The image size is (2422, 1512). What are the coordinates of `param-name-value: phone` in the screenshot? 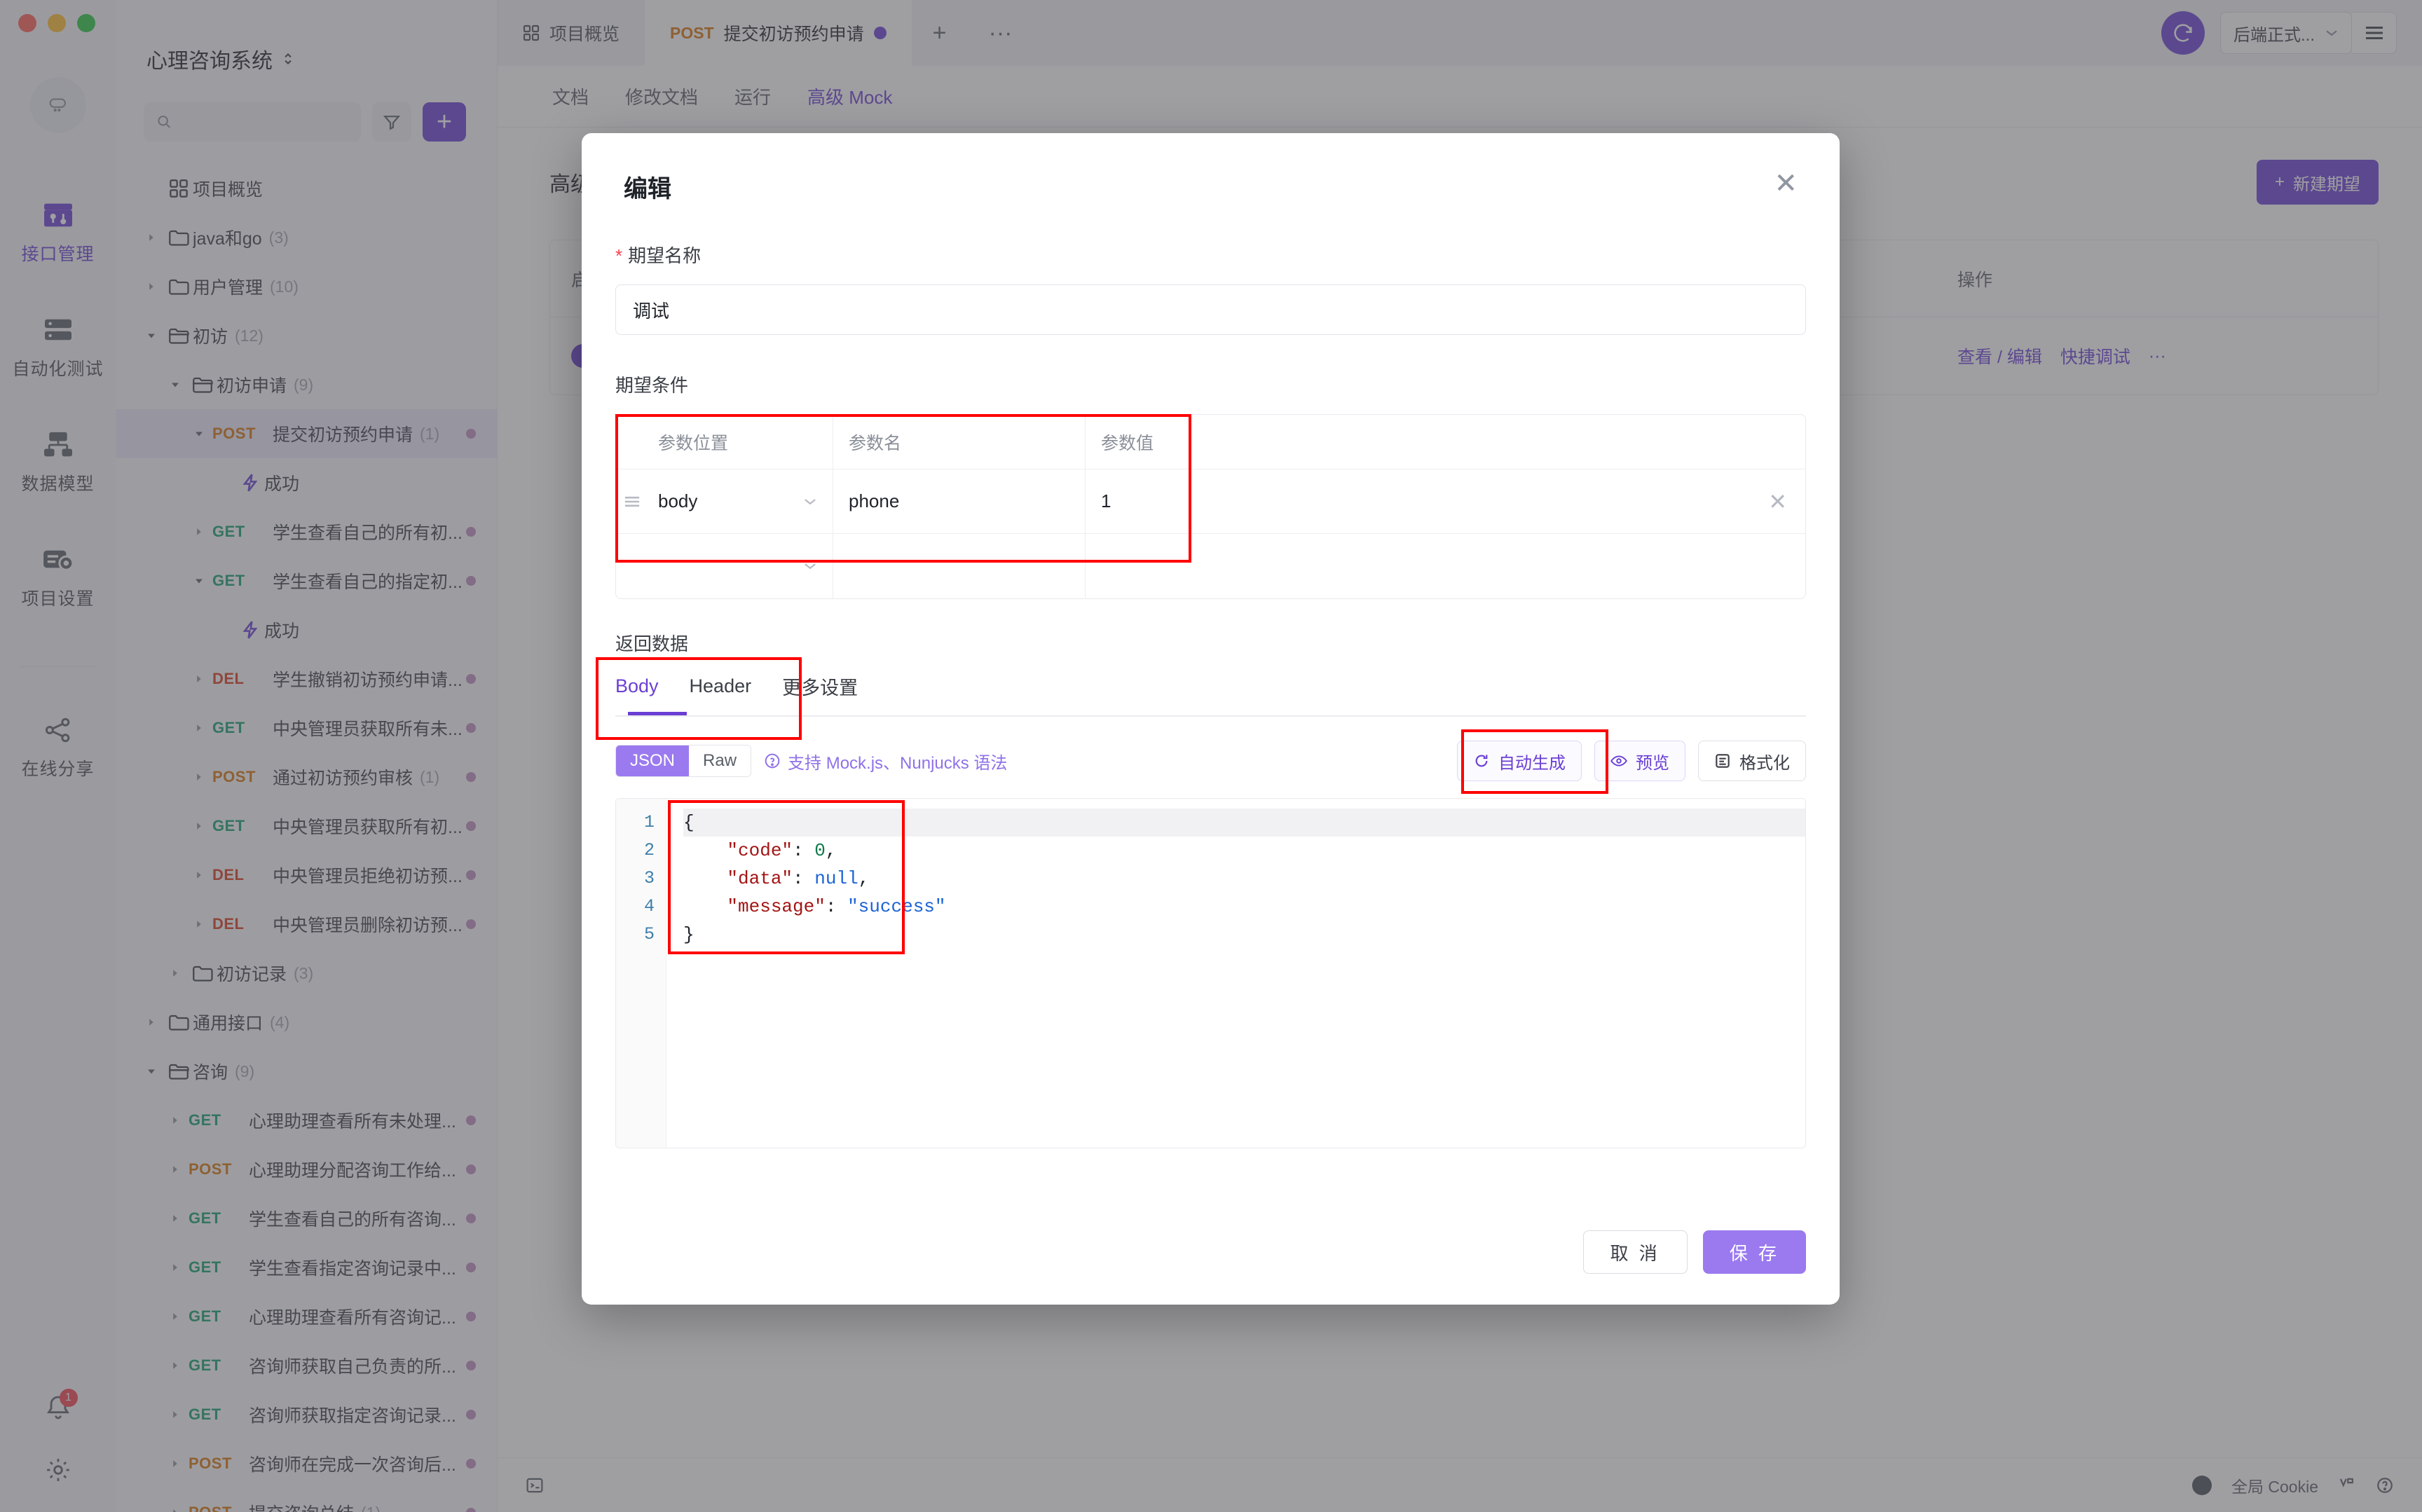 It's located at (874, 501).